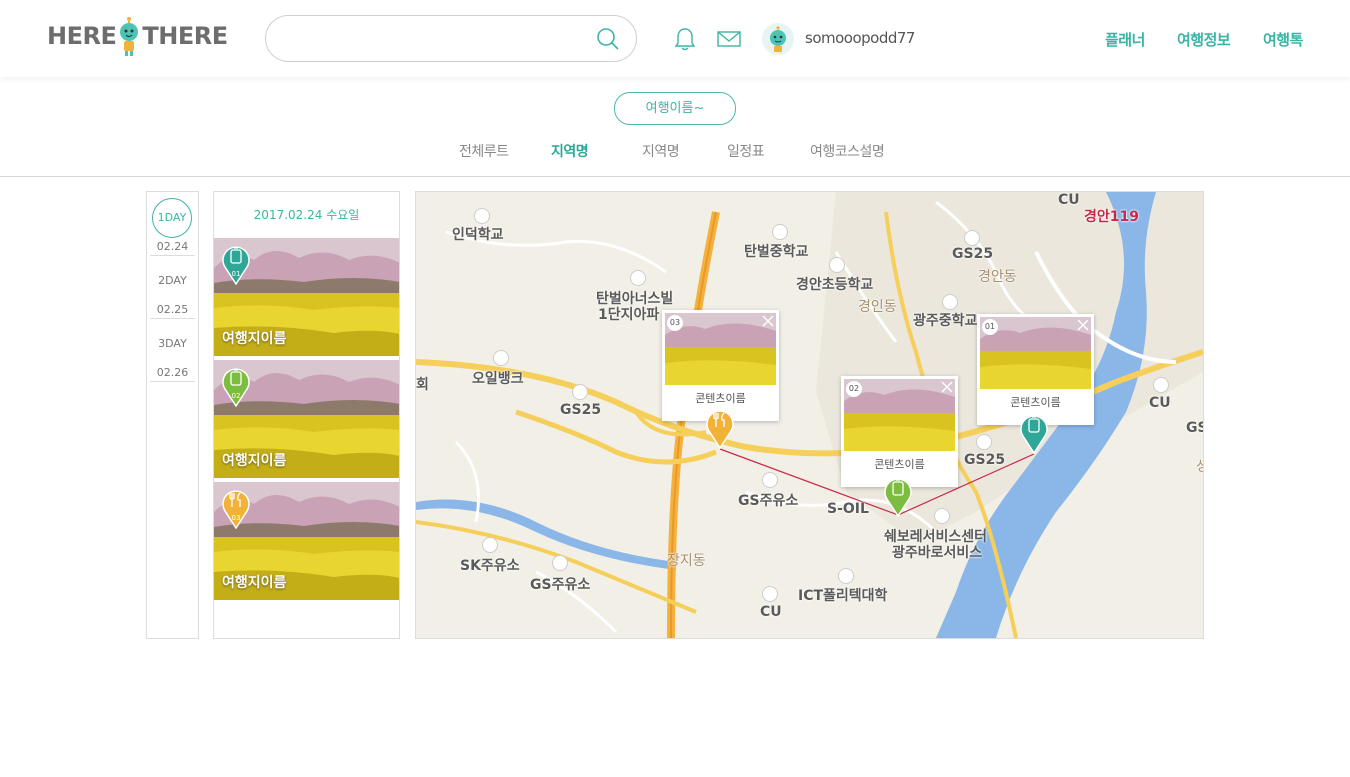 This screenshot has height=777, width=1350. I want to click on logo-text-here: HERE, so click(82, 36).